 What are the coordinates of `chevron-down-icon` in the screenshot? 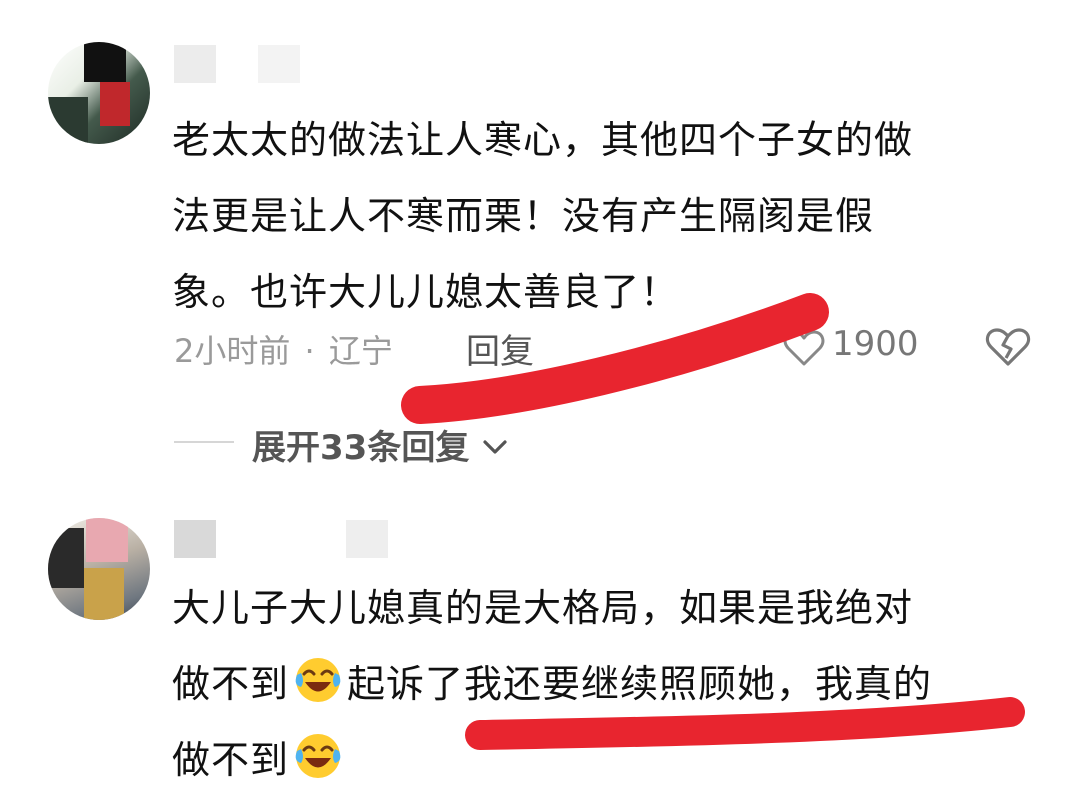 It's located at (495, 447).